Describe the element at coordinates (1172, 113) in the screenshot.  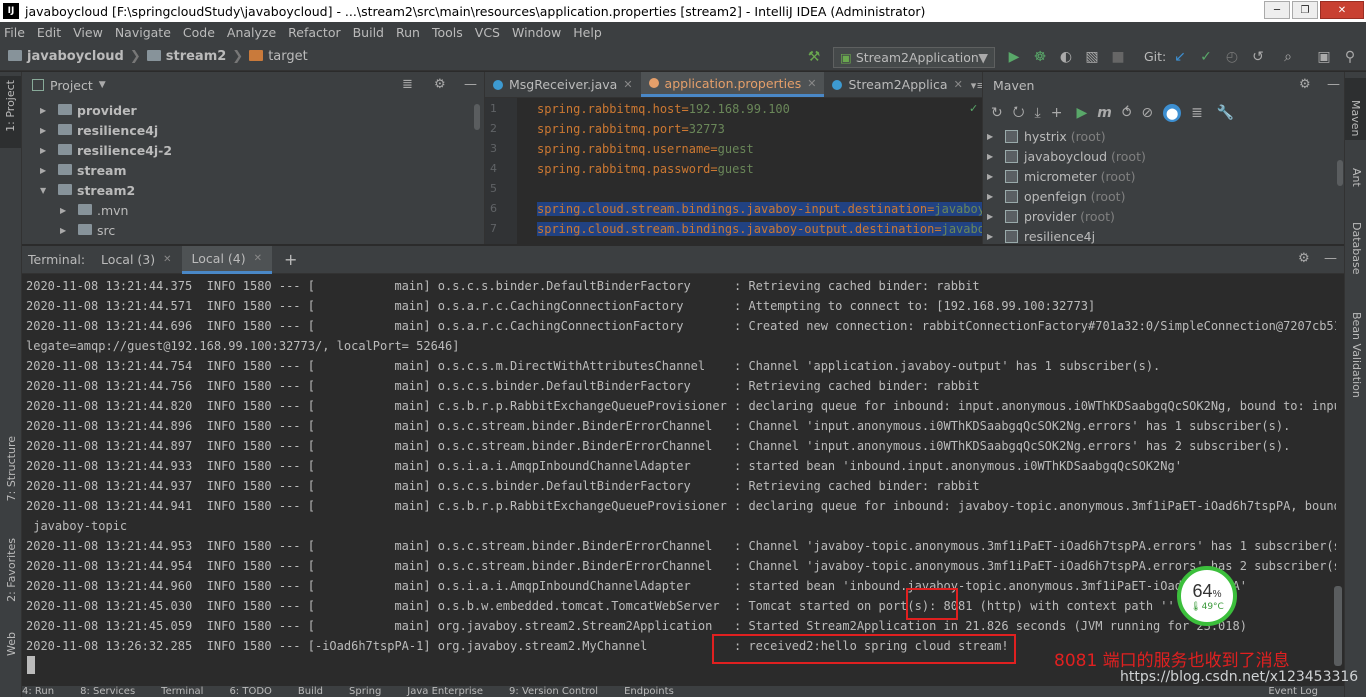
I see `show-dependencies-icon: ⬤` at that location.